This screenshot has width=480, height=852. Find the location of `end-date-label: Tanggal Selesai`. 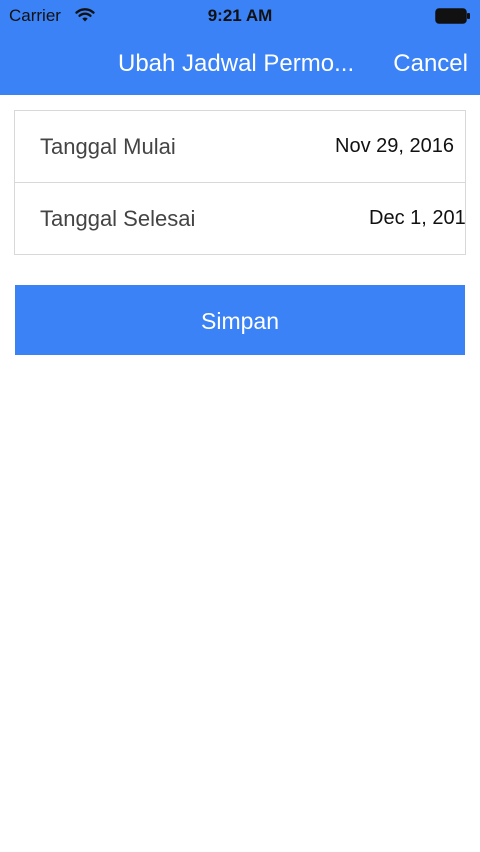

end-date-label: Tanggal Selesai is located at coordinates (118, 218).